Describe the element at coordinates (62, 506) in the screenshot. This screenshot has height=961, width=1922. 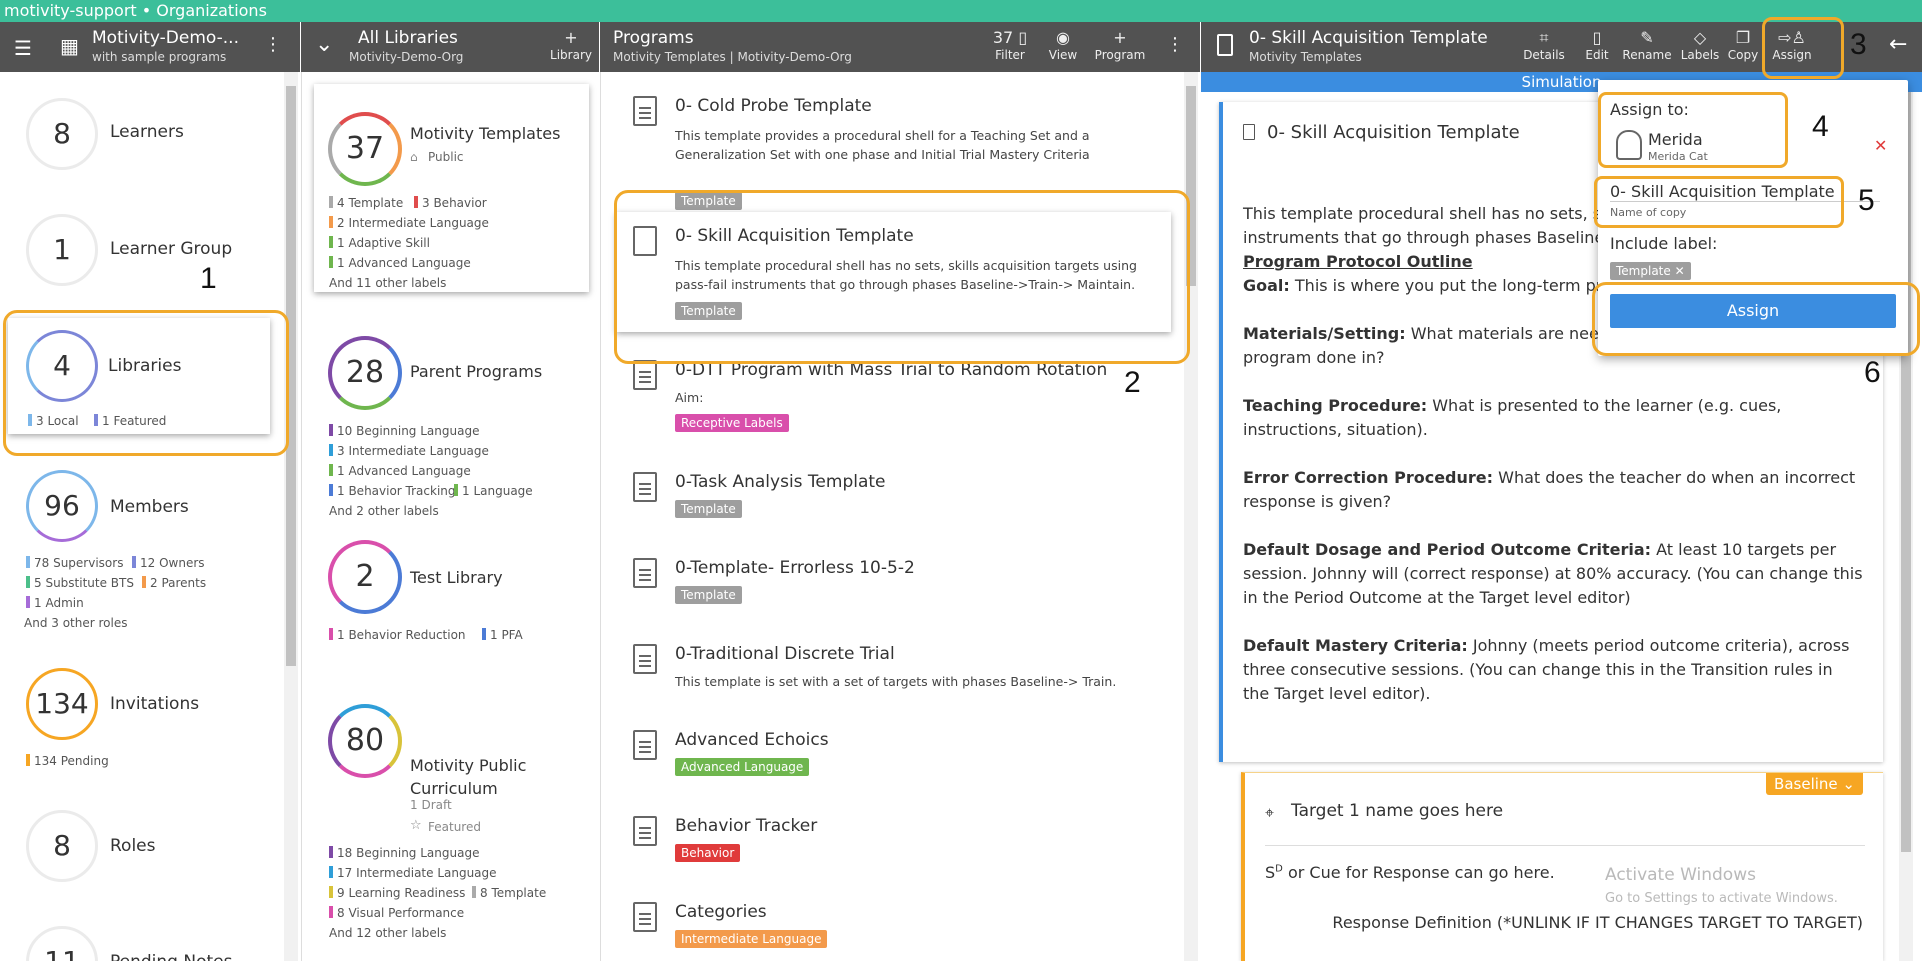
I see `members-count-ring: 96` at that location.